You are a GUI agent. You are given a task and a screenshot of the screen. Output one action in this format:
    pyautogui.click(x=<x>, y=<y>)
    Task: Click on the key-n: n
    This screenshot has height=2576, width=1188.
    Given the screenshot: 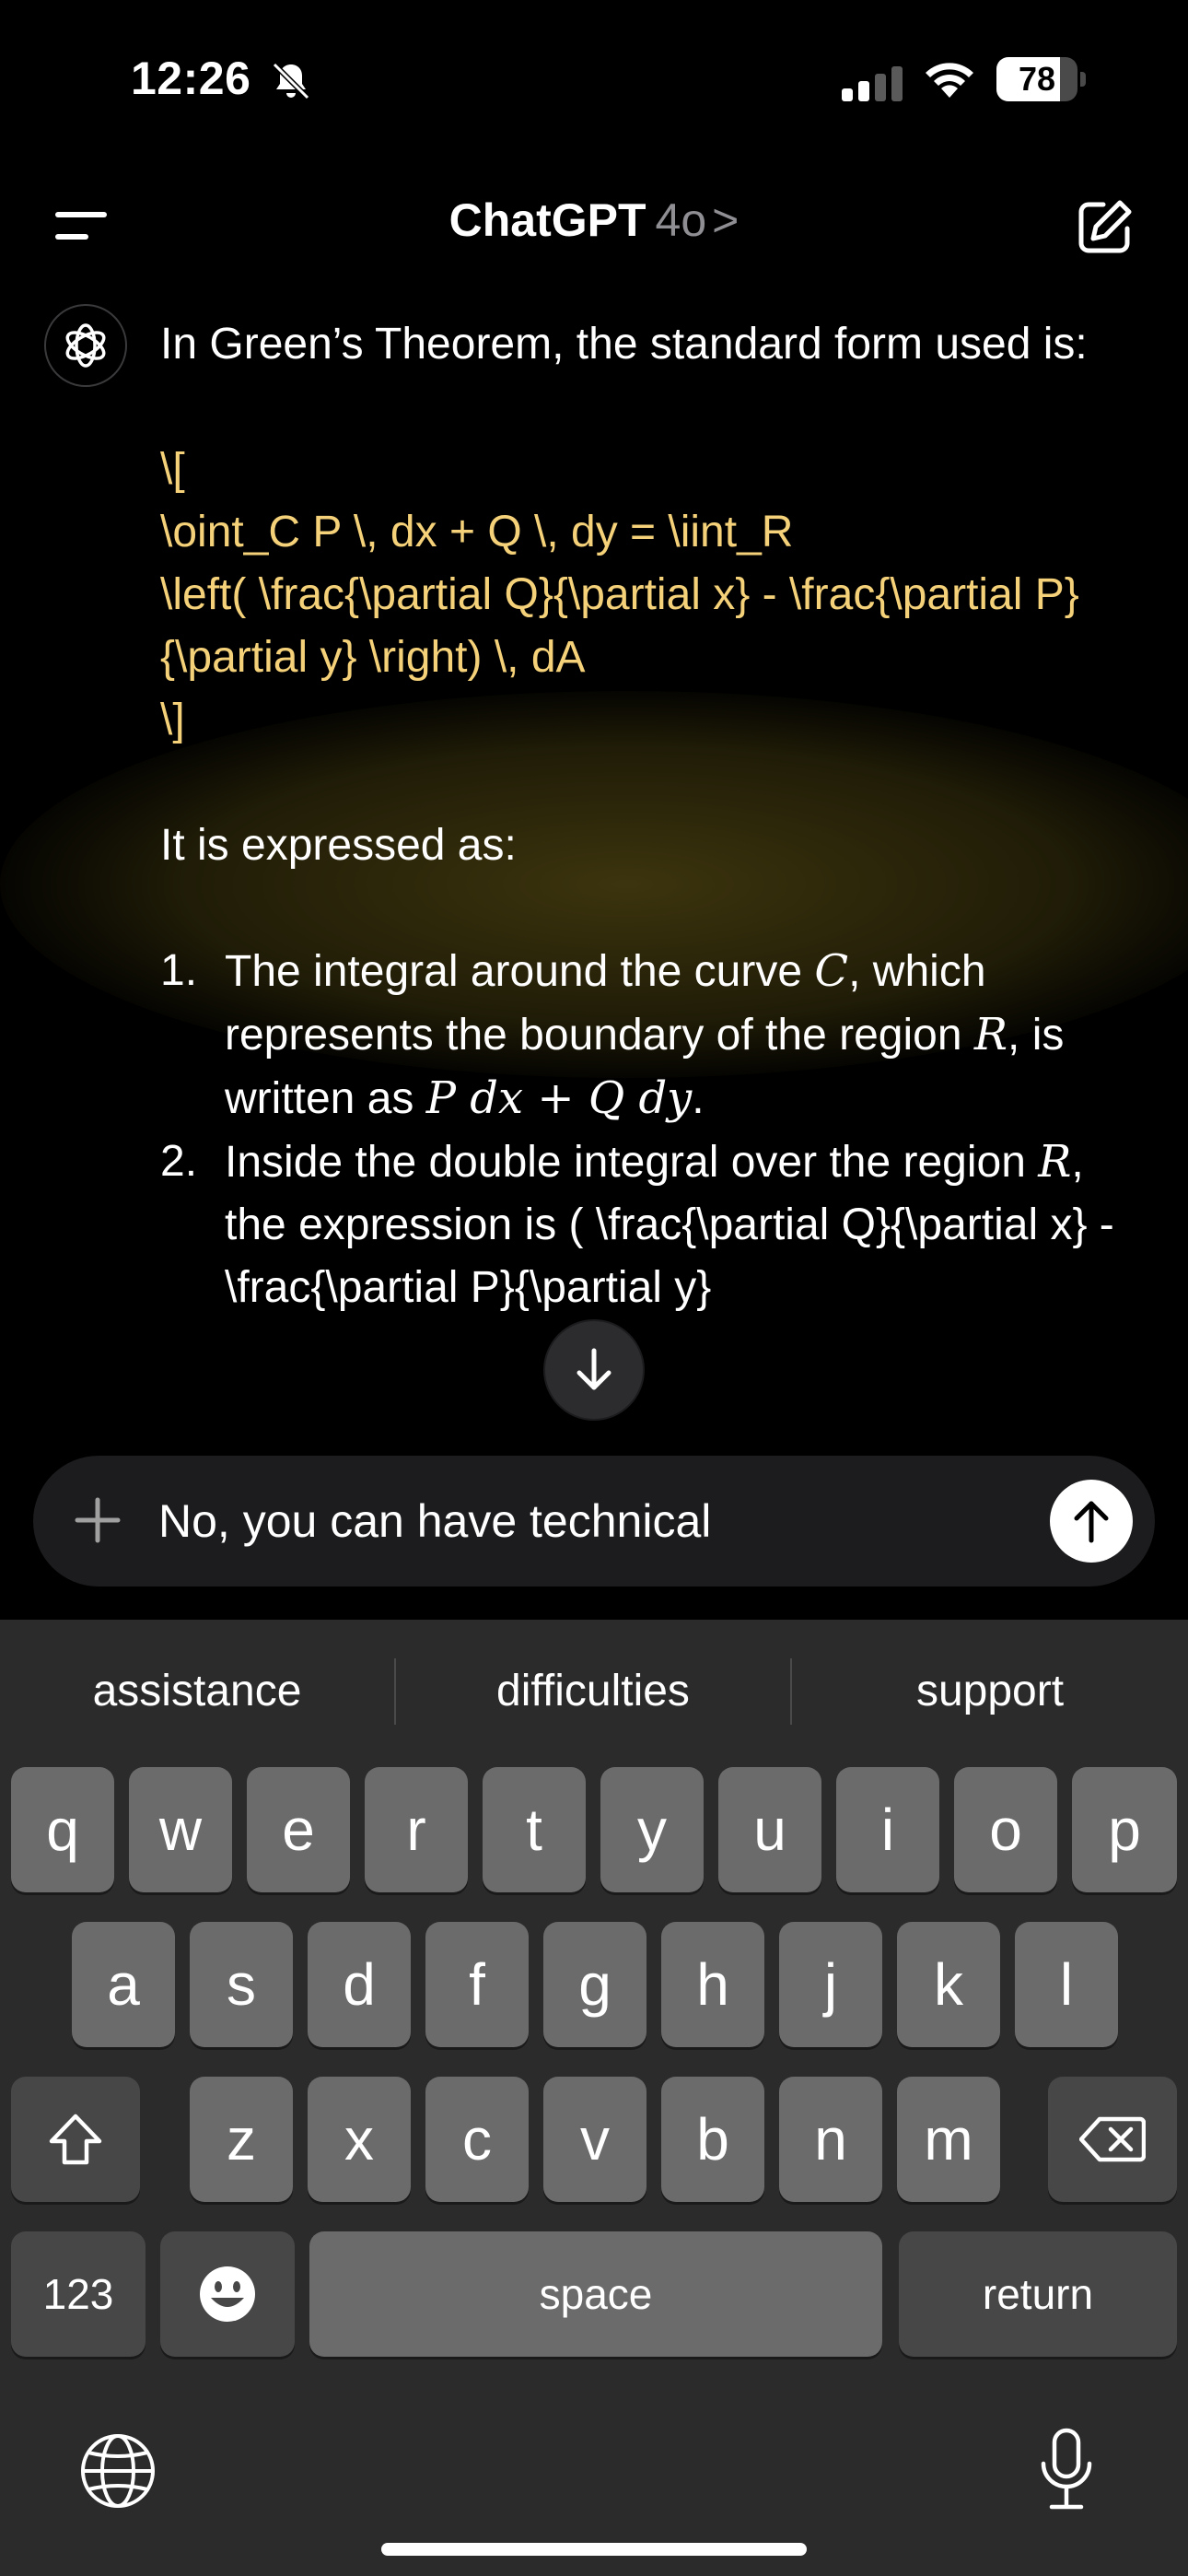 What is the action you would take?
    pyautogui.click(x=830, y=2139)
    